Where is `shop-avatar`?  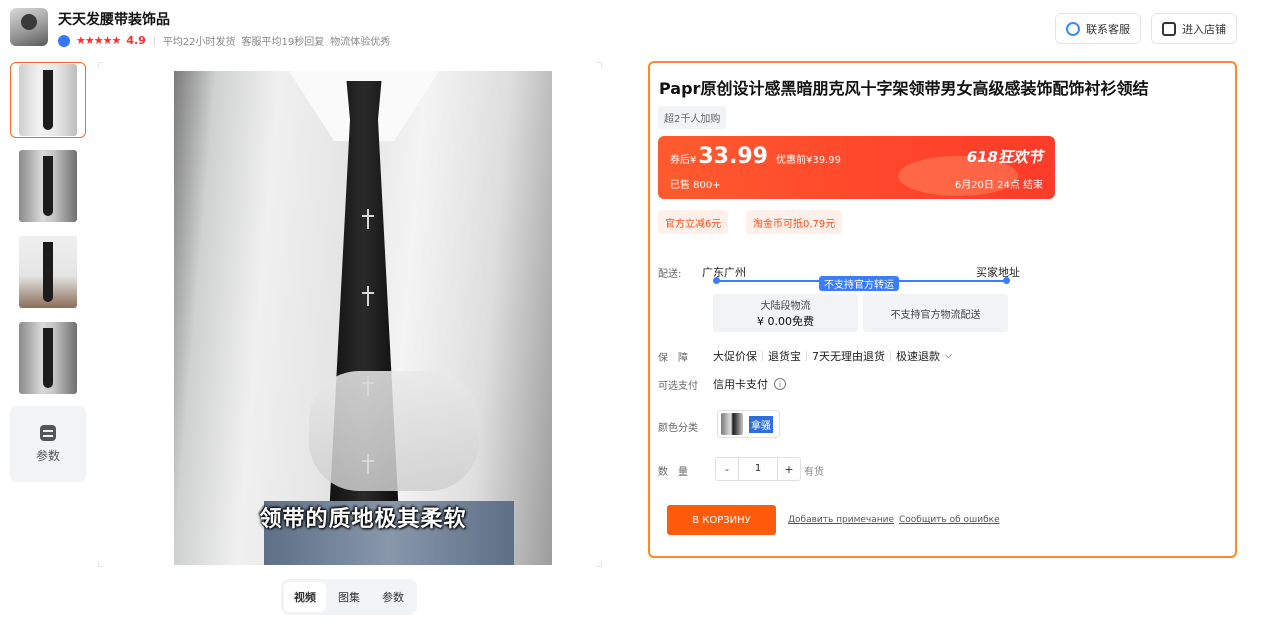 shop-avatar is located at coordinates (29, 27).